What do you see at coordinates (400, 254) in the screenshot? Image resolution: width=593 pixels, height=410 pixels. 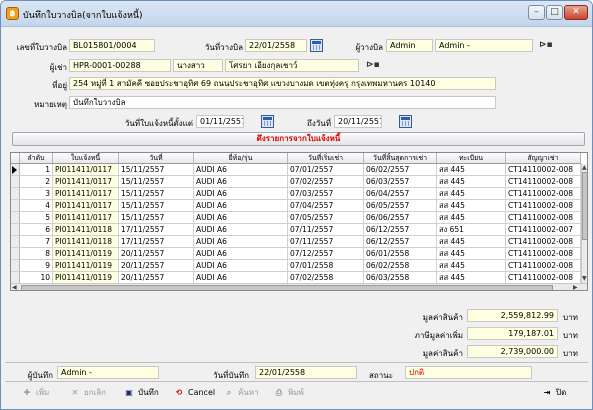 I see `row-end-cell: 06/01/2558` at bounding box center [400, 254].